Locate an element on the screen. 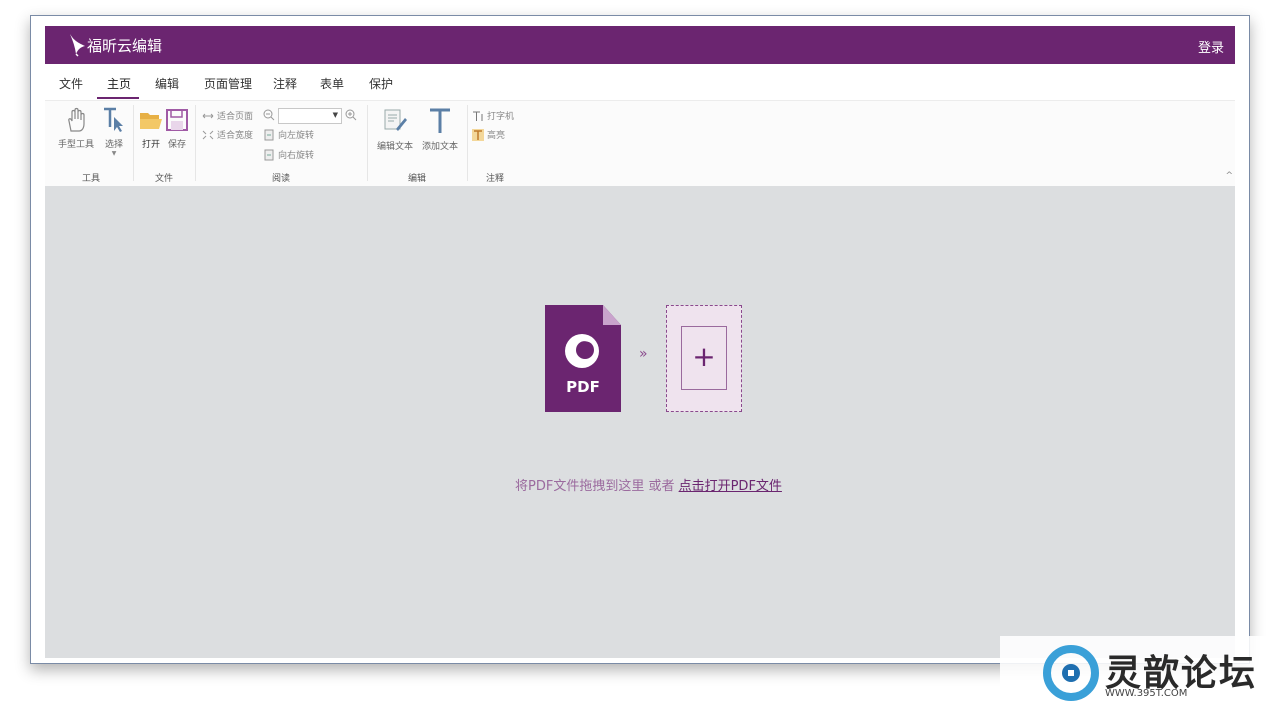  open-pdf-link: 点击打开PDF文件 is located at coordinates (730, 486).